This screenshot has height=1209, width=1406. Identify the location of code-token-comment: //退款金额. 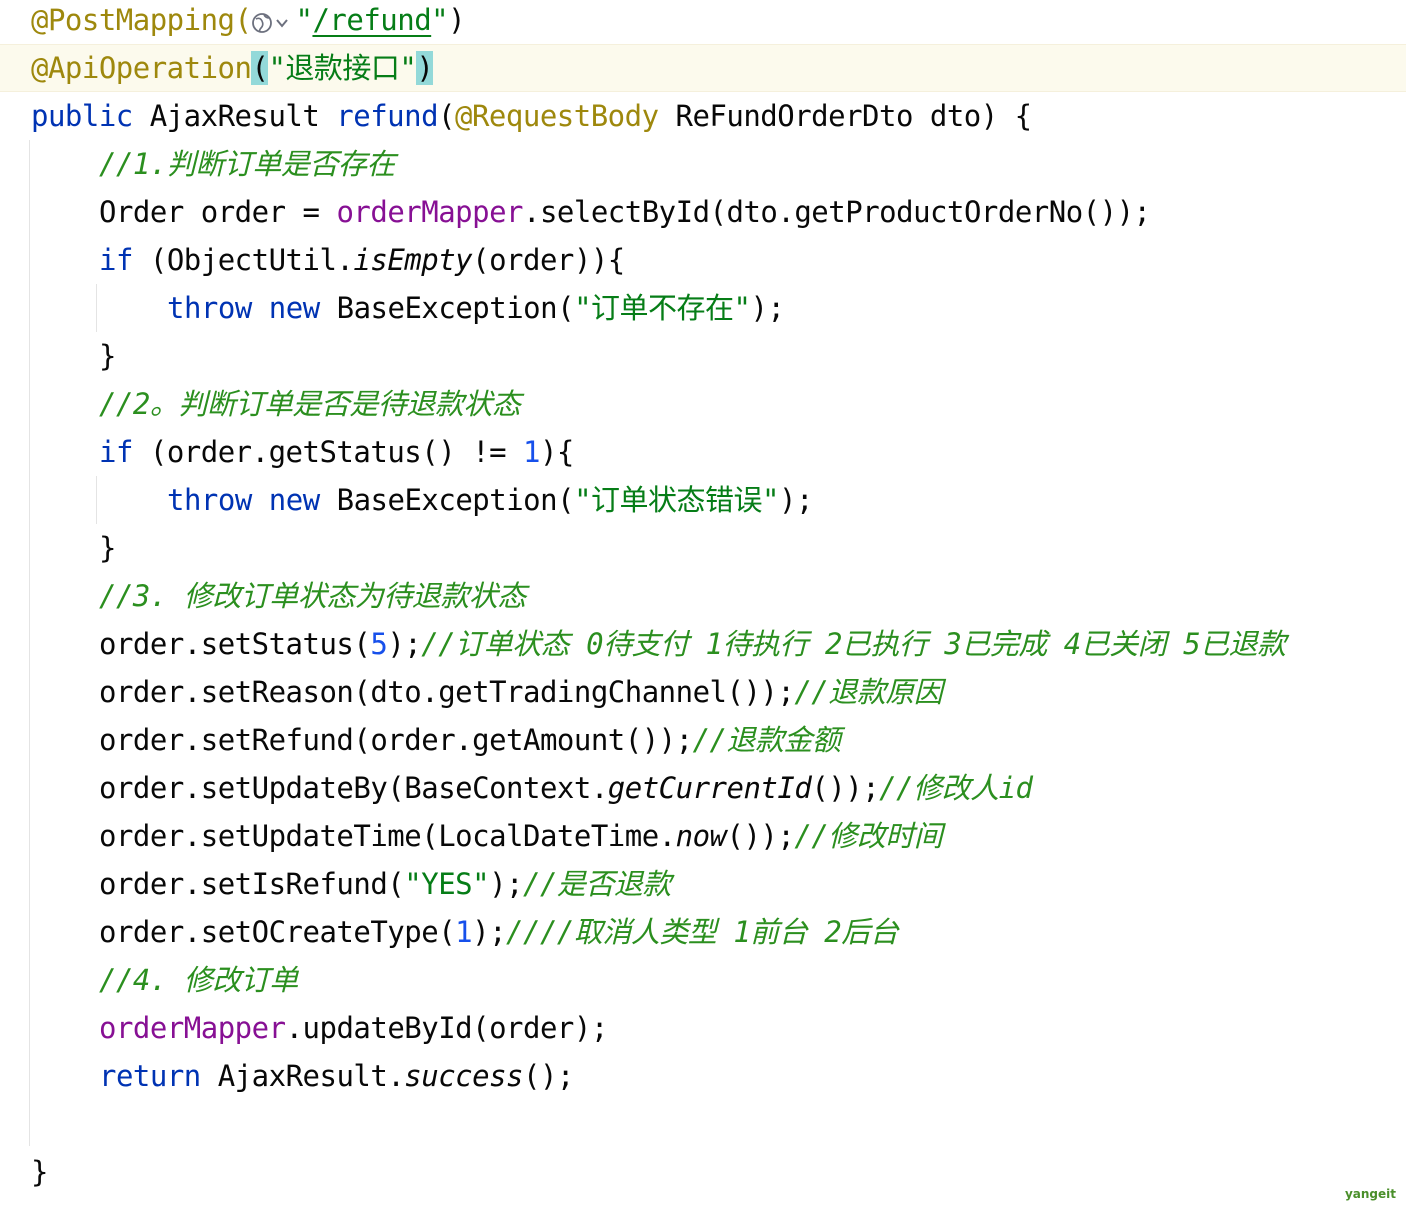
(766, 740).